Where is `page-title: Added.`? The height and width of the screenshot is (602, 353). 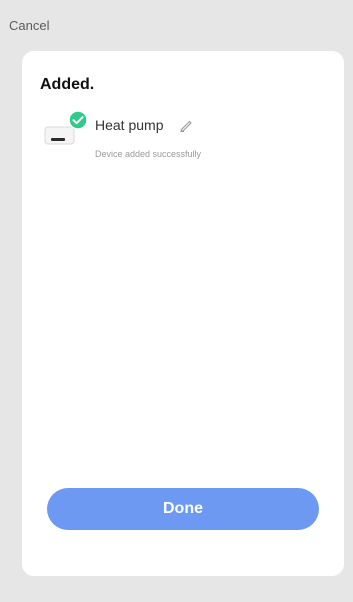
page-title: Added. is located at coordinates (67, 84).